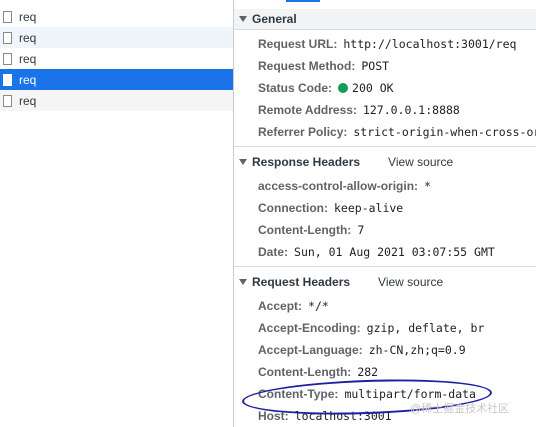 The height and width of the screenshot is (427, 536). Describe the element at coordinates (444, 132) in the screenshot. I see `header-value: strict-origin-when-cross-ori` at that location.